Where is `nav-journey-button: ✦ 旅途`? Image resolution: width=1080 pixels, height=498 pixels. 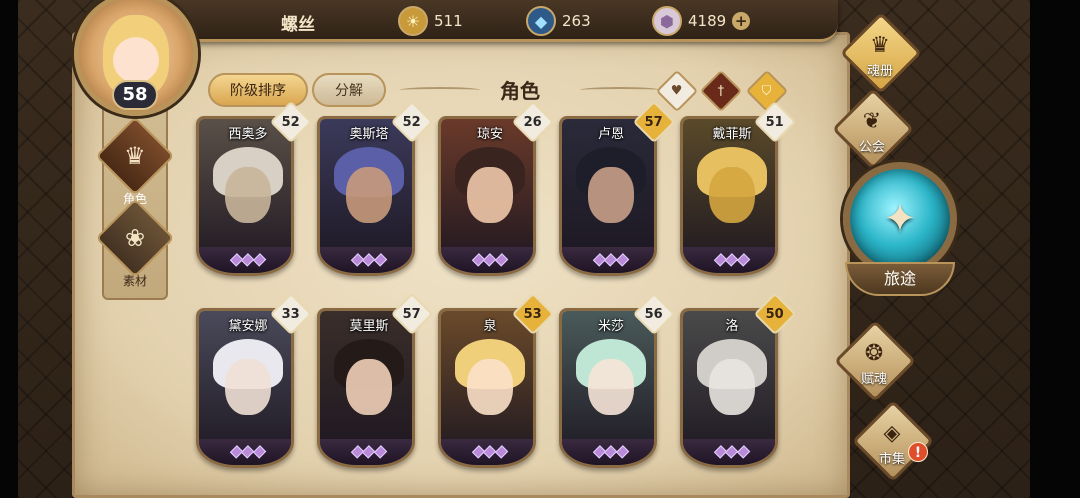 nav-journey-button: ✦ 旅途 is located at coordinates (900, 240).